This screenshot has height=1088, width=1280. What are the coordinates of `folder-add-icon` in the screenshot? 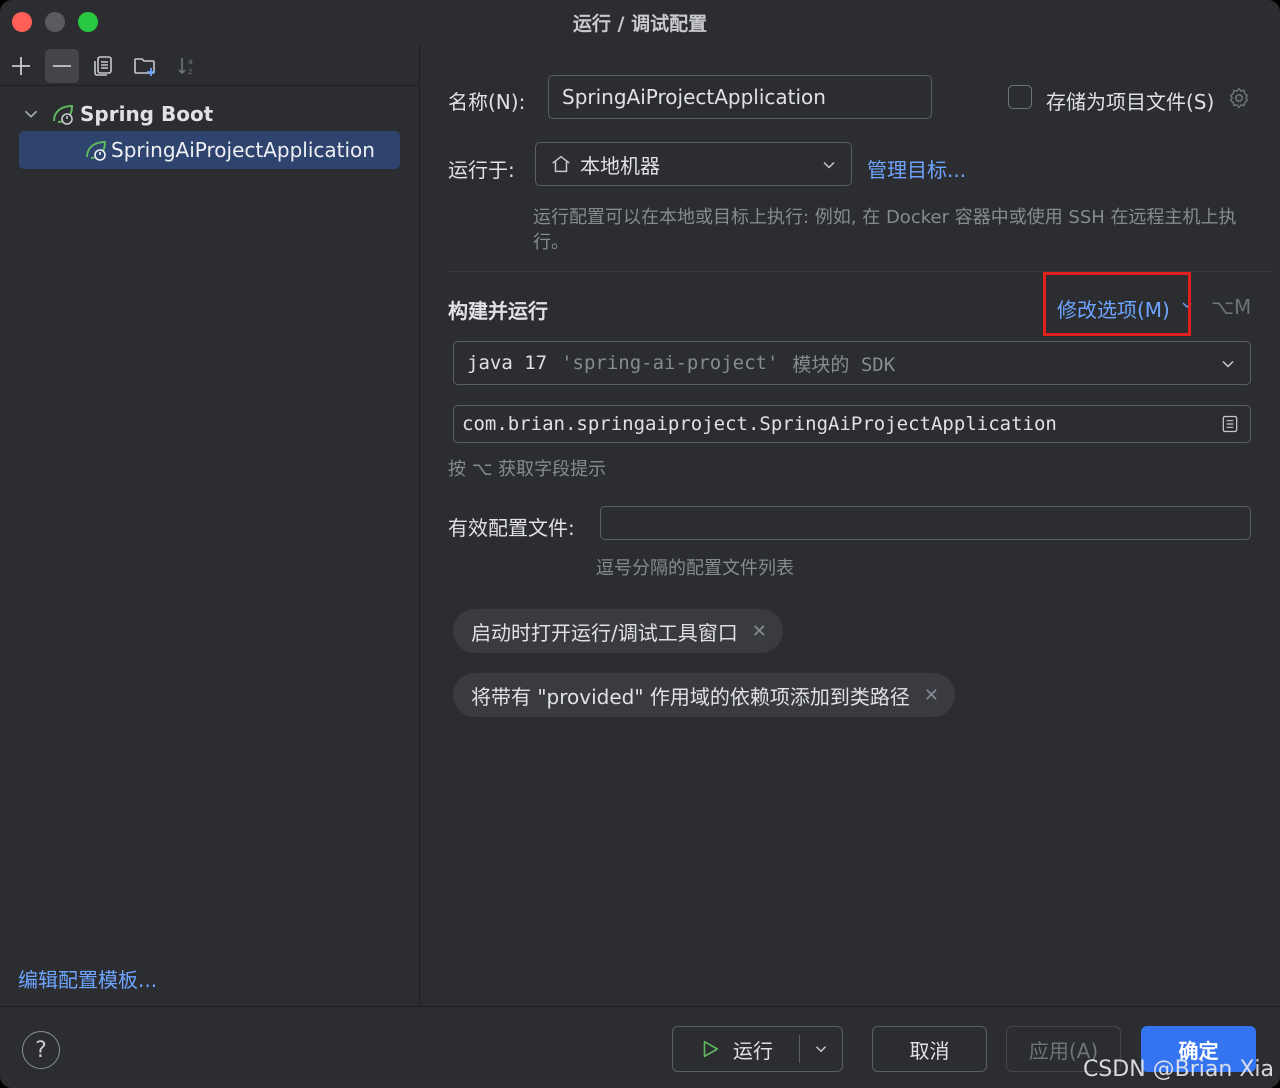 It's located at (144, 67).